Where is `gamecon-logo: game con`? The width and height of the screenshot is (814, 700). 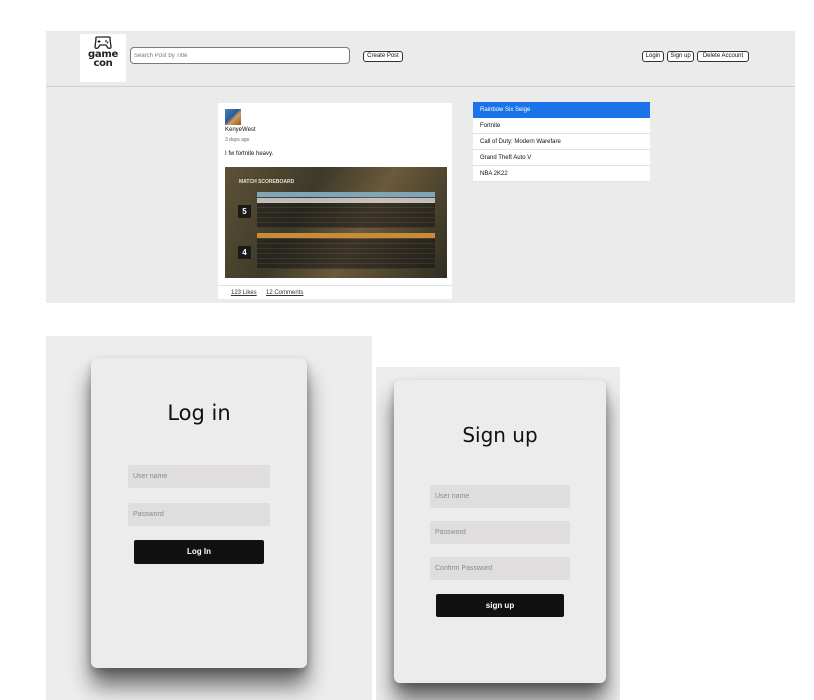
gamecon-logo: game con is located at coordinates (103, 58).